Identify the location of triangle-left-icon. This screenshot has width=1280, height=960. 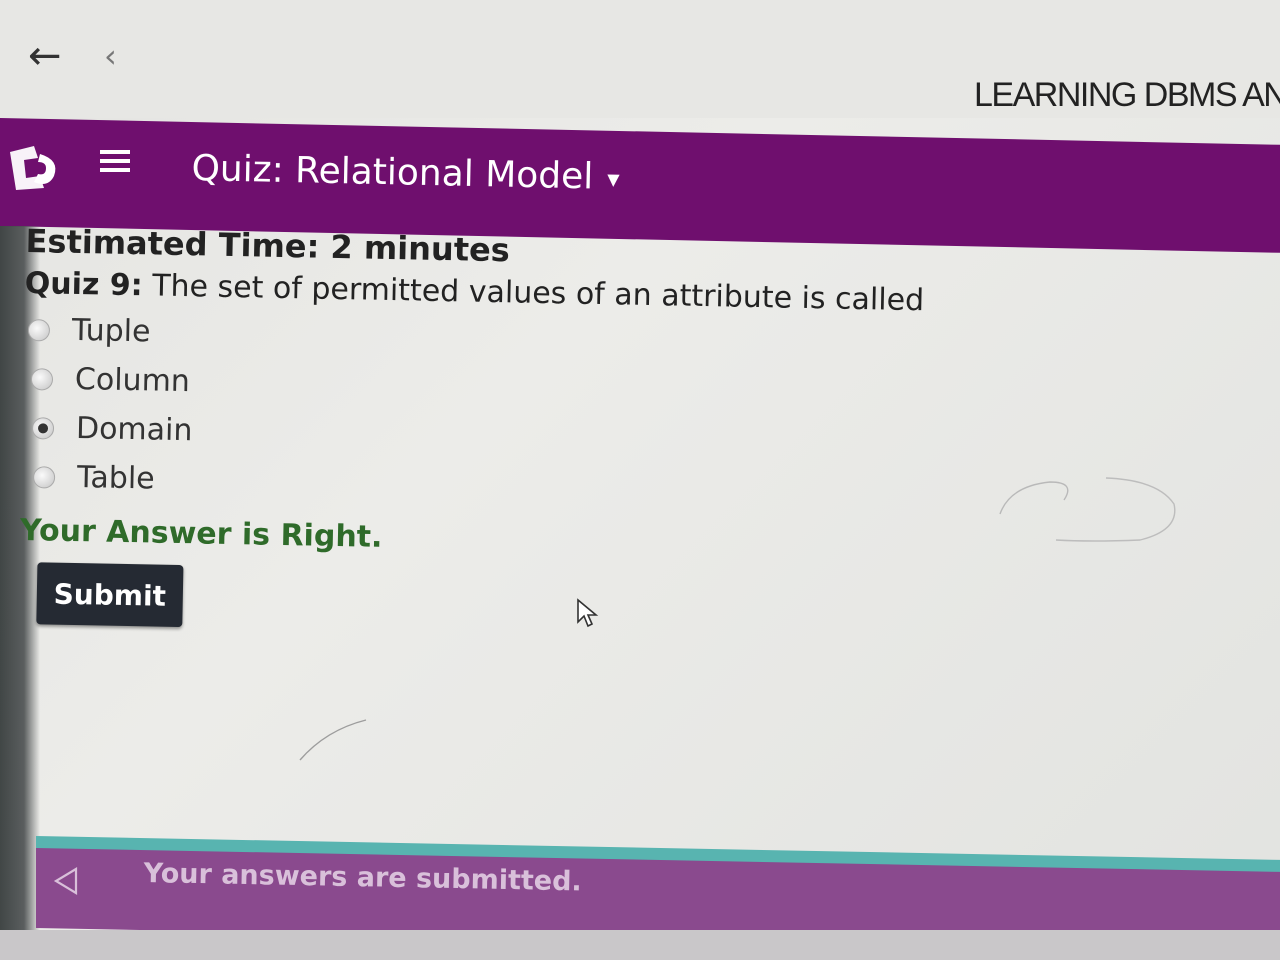
(66, 881).